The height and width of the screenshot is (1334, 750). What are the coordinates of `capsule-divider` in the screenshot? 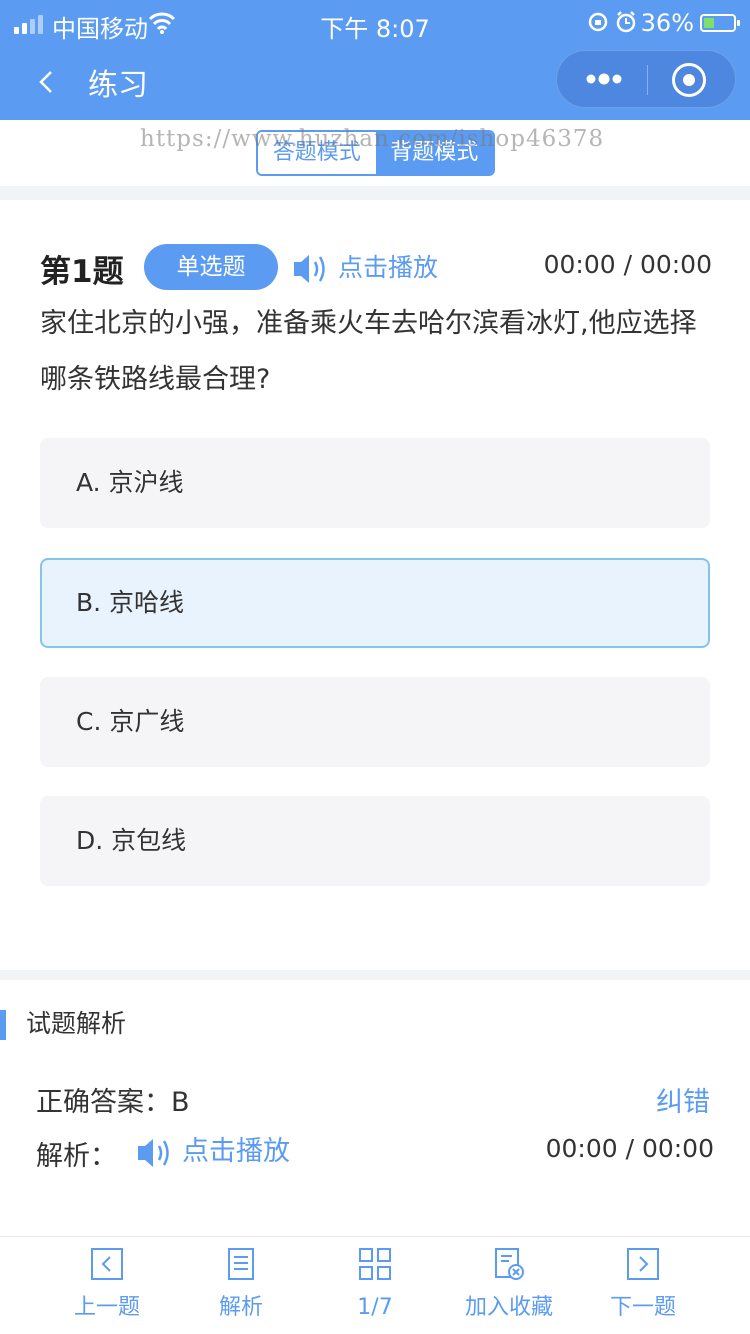 It's located at (647, 80).